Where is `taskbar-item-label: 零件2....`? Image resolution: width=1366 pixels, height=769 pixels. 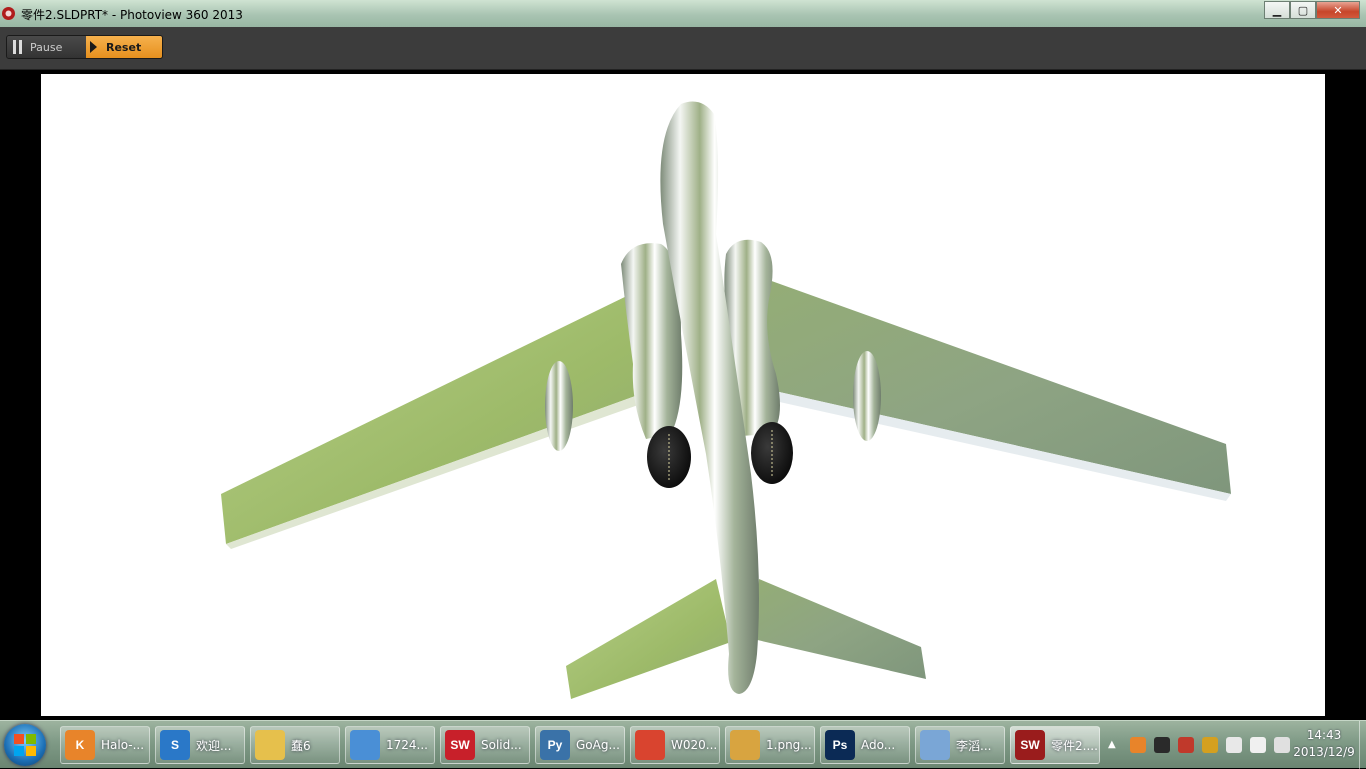 taskbar-item-label: 零件2.... is located at coordinates (1074, 745).